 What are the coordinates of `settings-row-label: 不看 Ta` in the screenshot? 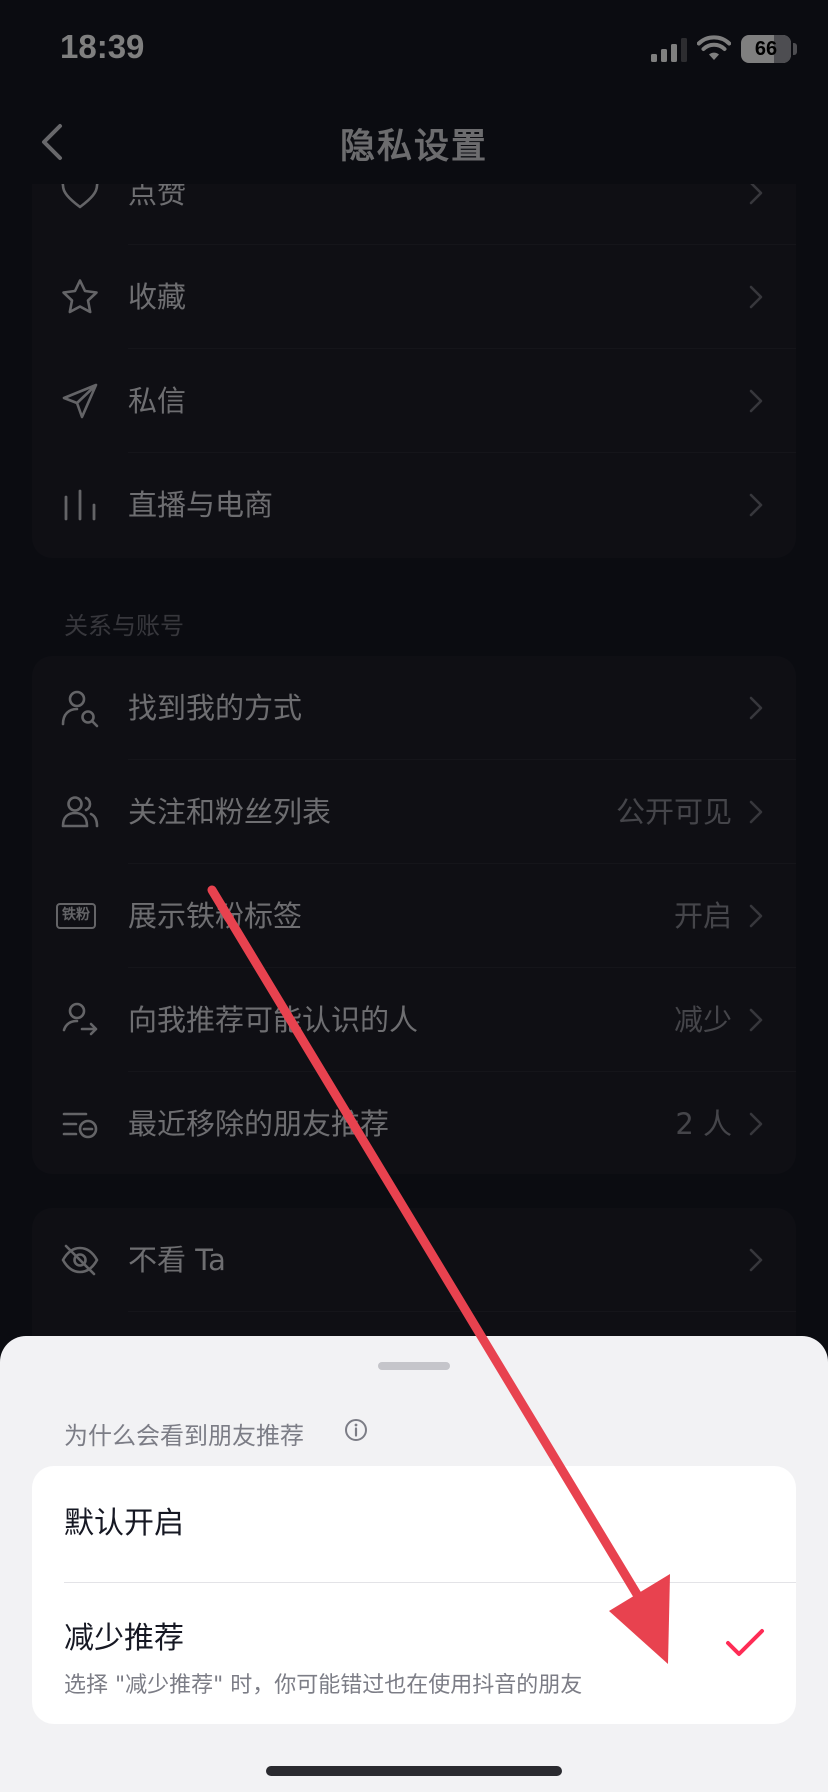 It's located at (177, 1260).